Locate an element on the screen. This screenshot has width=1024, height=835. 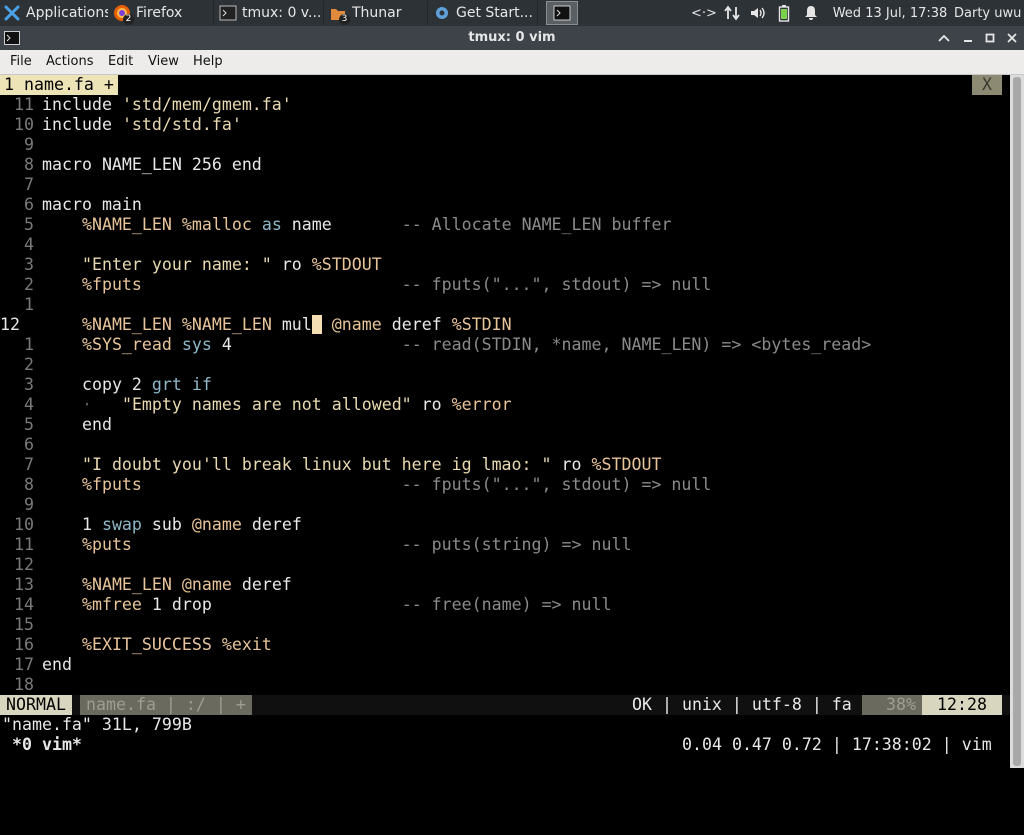
line-number: 10 is located at coordinates (24, 124).